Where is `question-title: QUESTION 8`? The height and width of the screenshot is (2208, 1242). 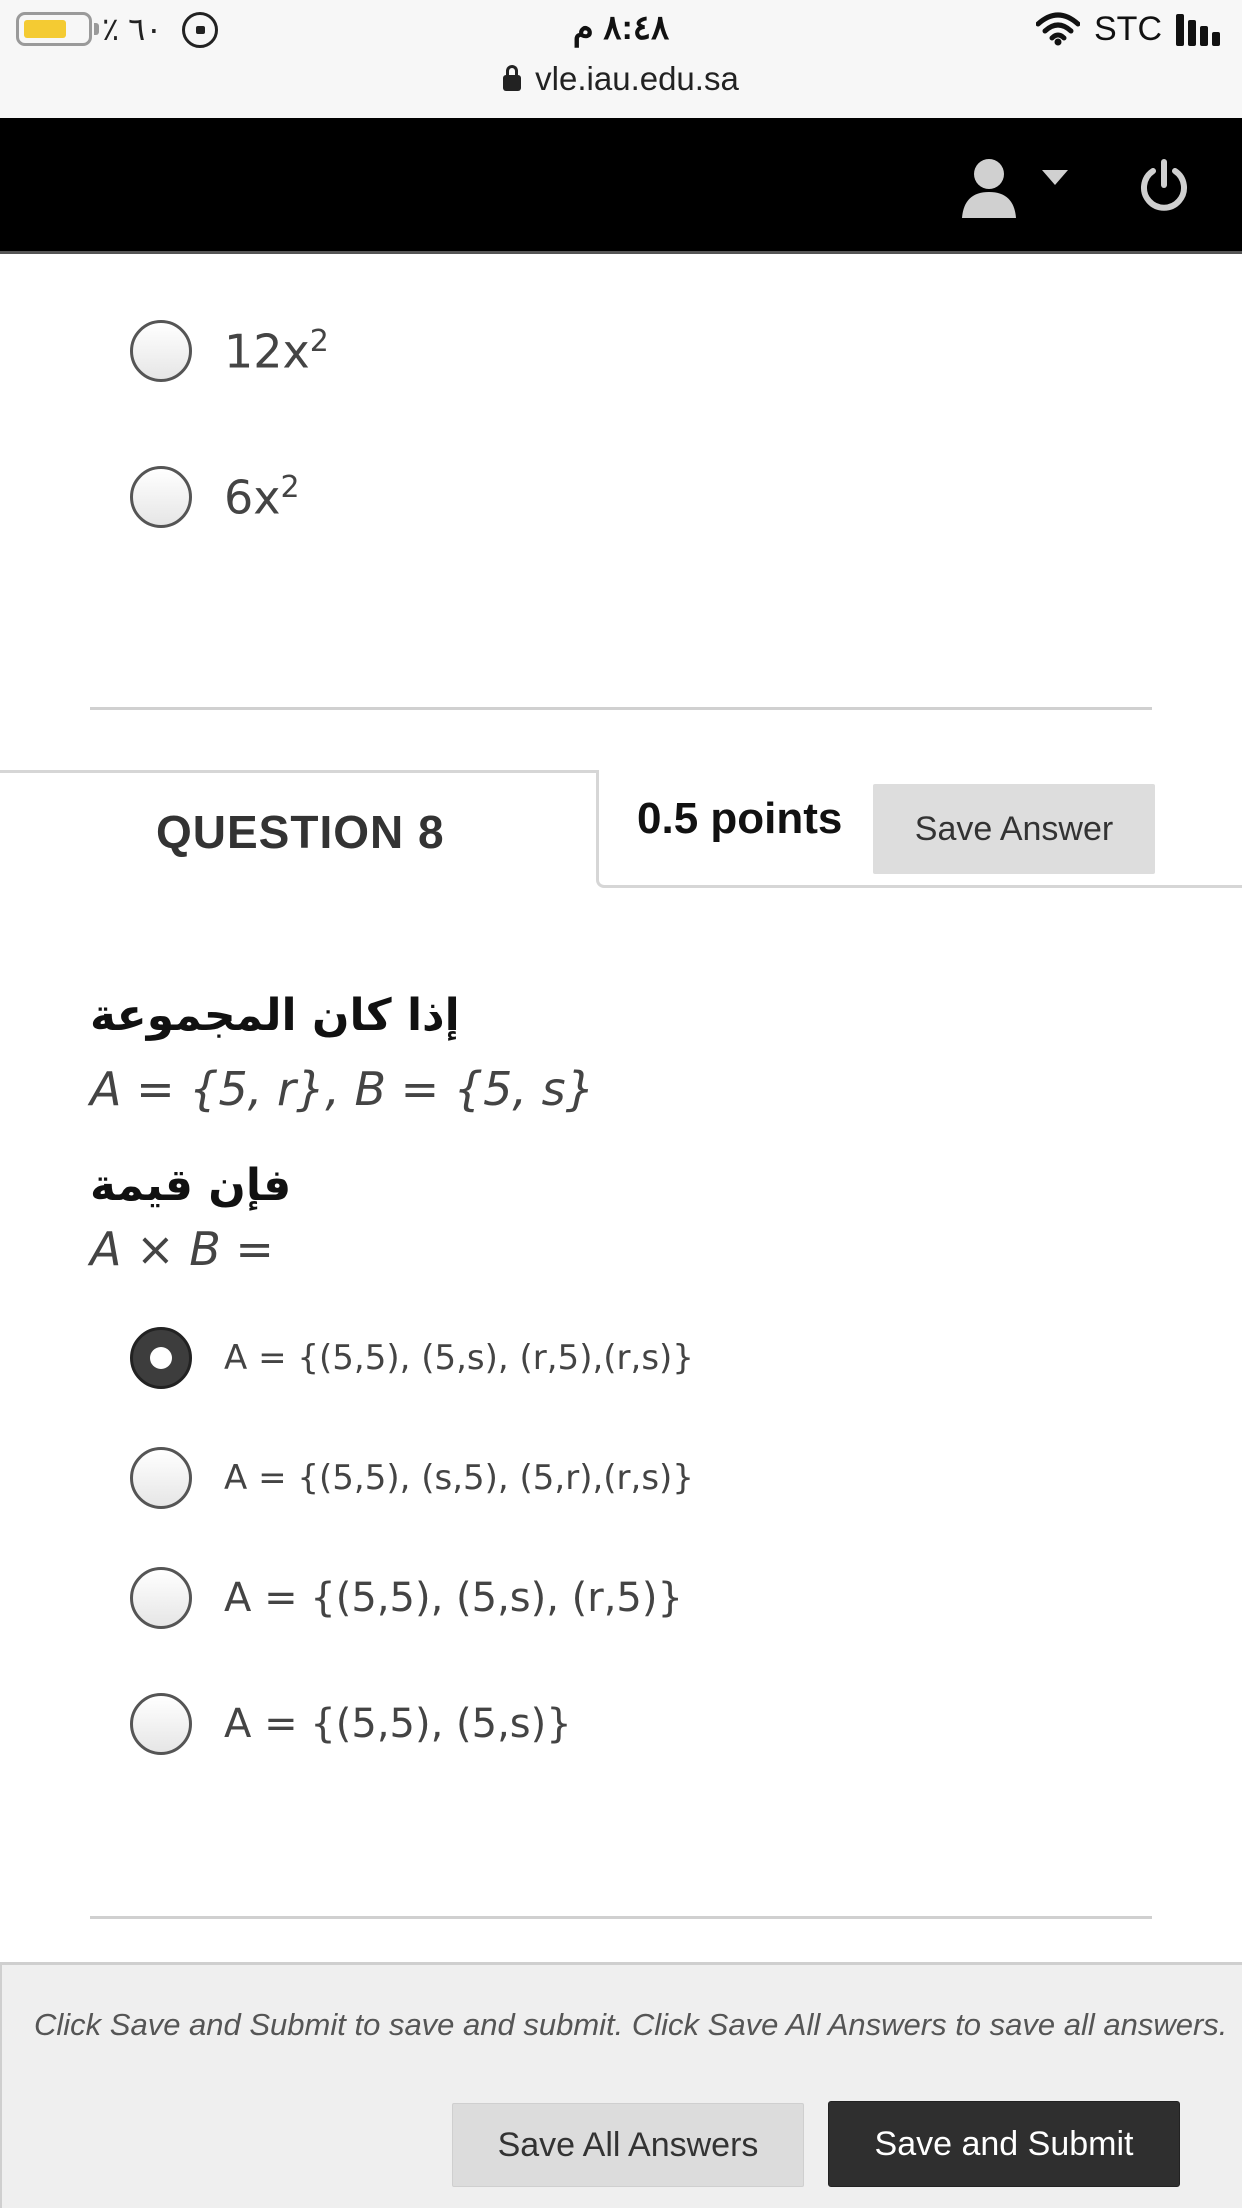
question-title: QUESTION 8 is located at coordinates (300, 832).